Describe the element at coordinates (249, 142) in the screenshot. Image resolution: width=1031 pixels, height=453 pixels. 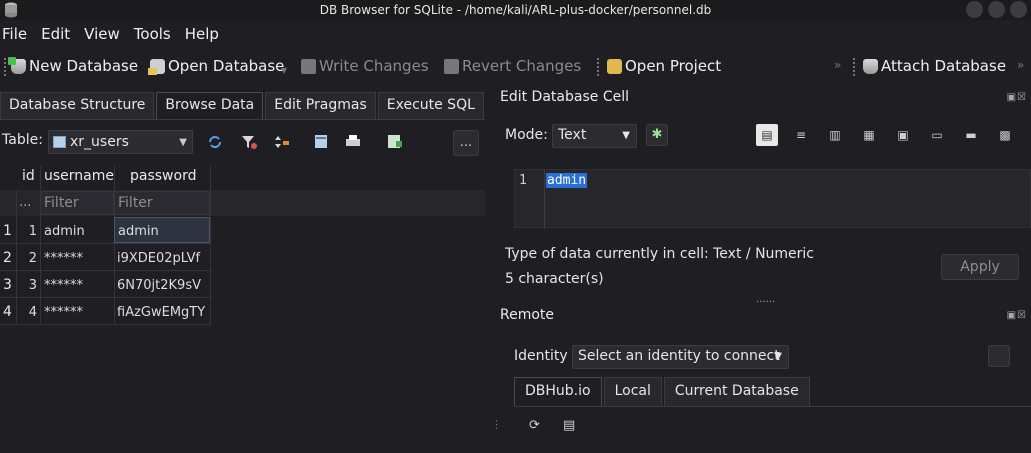
I see `clear-filters-icon` at that location.